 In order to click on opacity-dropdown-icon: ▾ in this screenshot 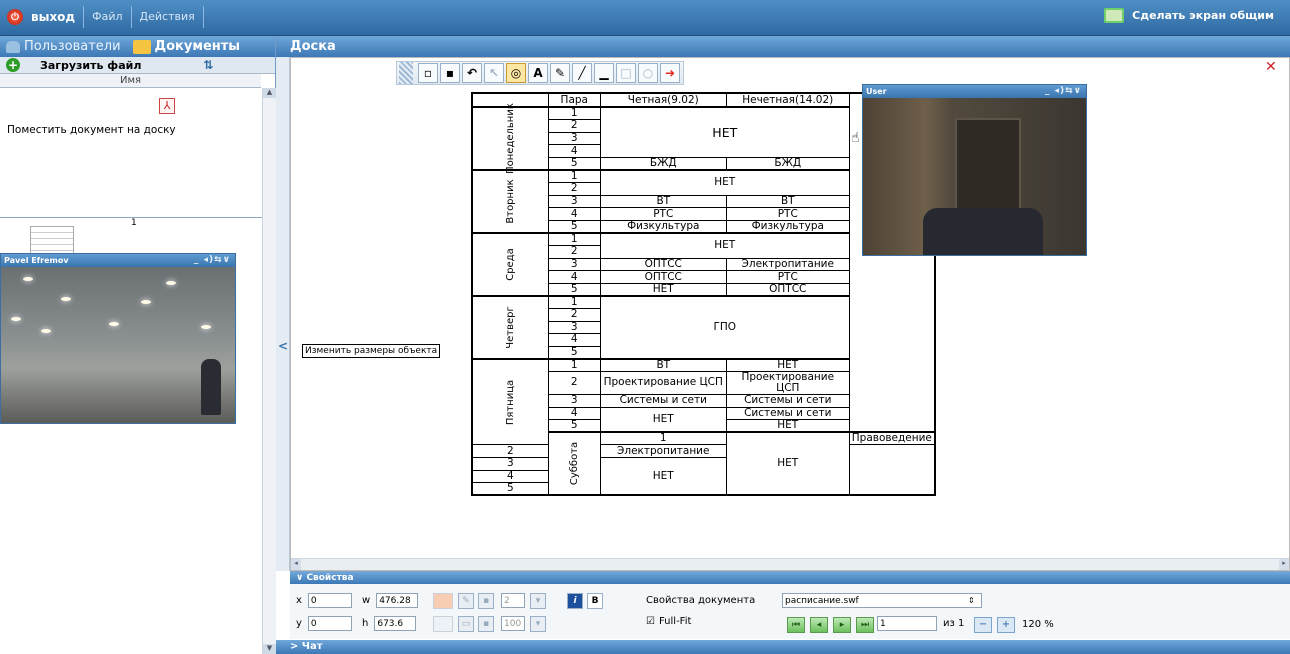, I will do `click(538, 624)`.